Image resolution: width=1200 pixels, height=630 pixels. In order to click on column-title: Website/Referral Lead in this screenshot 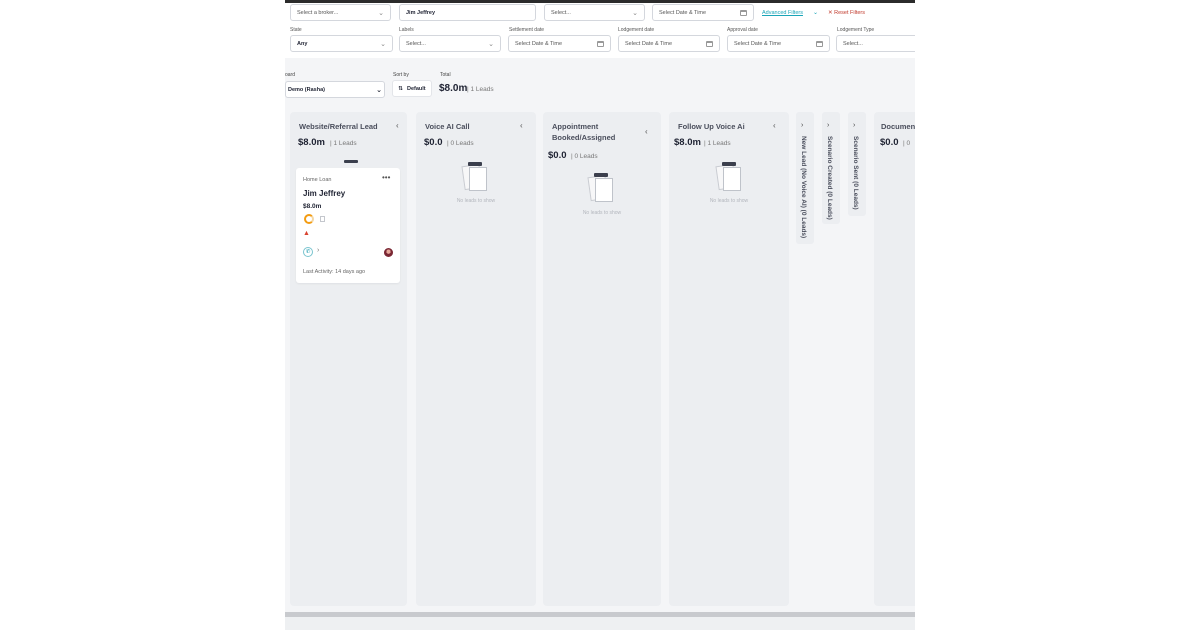, I will do `click(338, 126)`.